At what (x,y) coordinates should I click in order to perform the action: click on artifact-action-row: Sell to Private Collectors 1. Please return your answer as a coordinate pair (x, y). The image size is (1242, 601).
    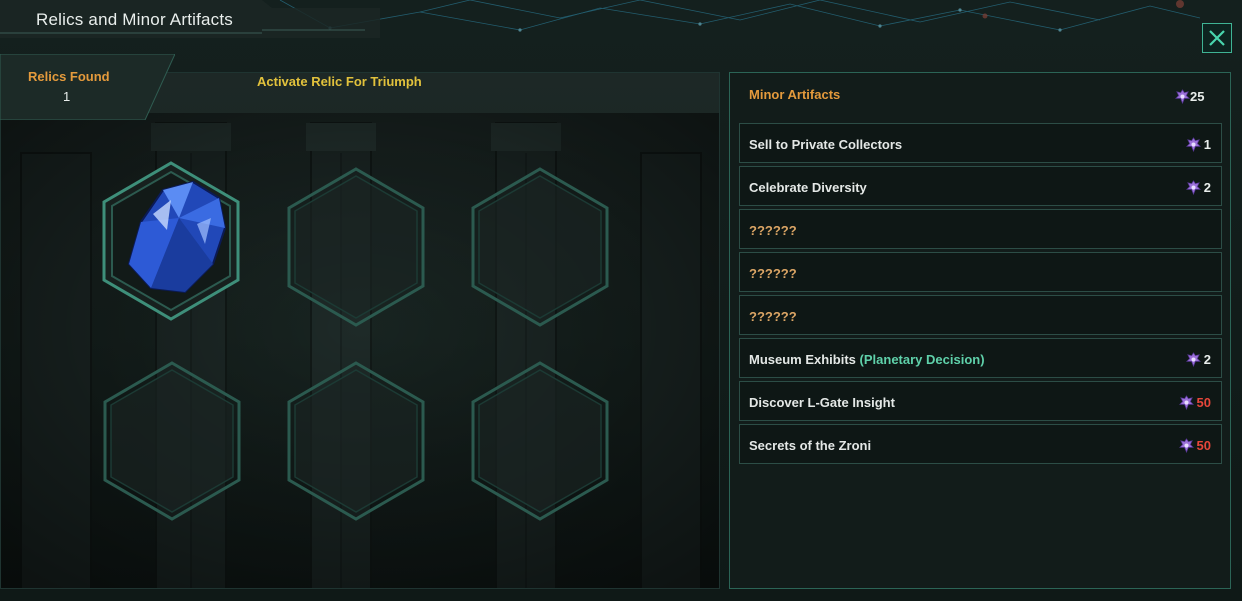
    Looking at the image, I should click on (980, 143).